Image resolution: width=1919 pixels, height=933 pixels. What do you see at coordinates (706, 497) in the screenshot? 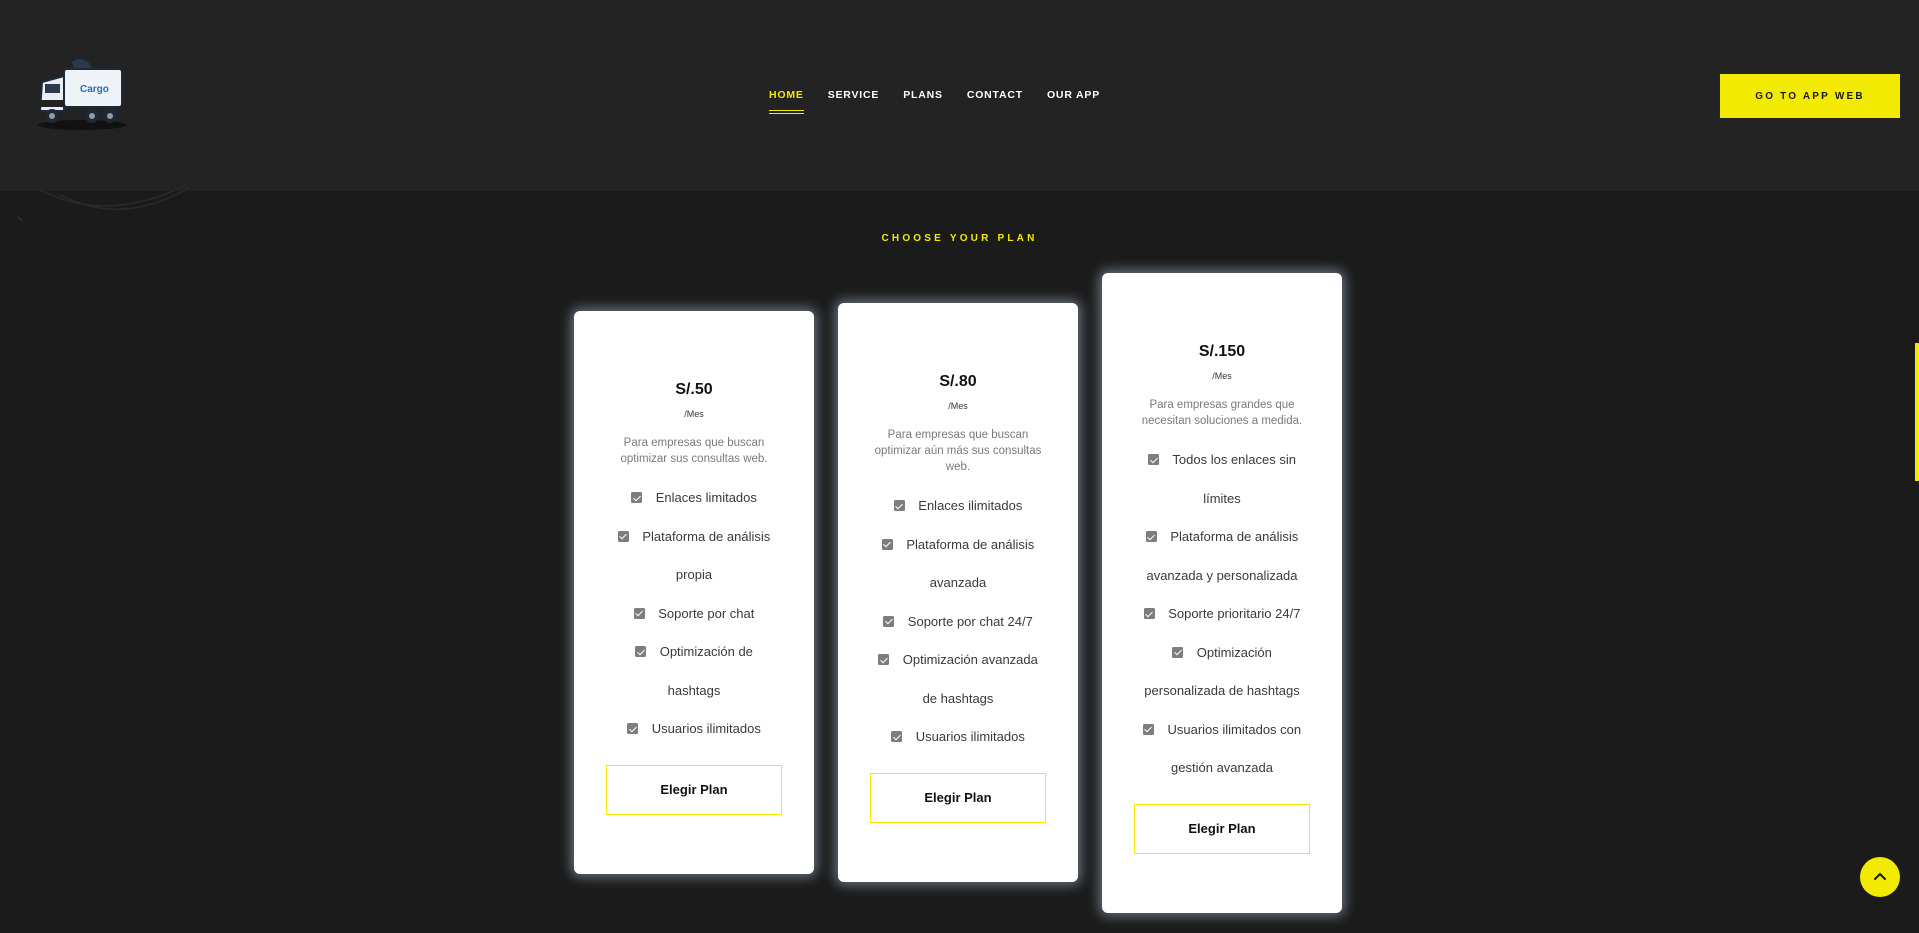
I see `feature-text: Enlaces limitados` at bounding box center [706, 497].